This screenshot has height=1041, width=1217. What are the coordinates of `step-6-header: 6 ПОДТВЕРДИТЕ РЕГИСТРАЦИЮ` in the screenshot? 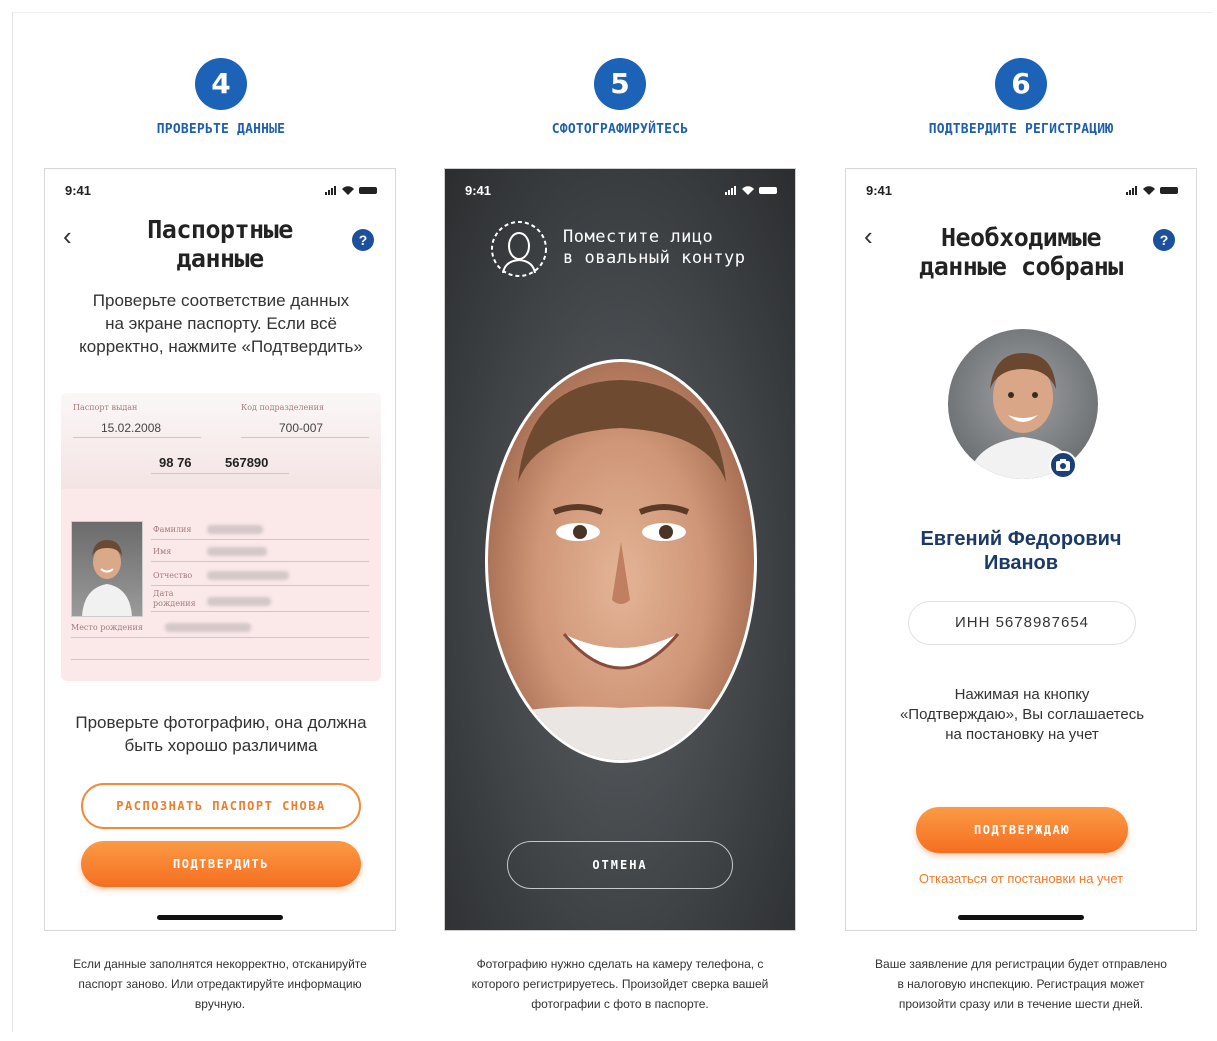 It's located at (1021, 97).